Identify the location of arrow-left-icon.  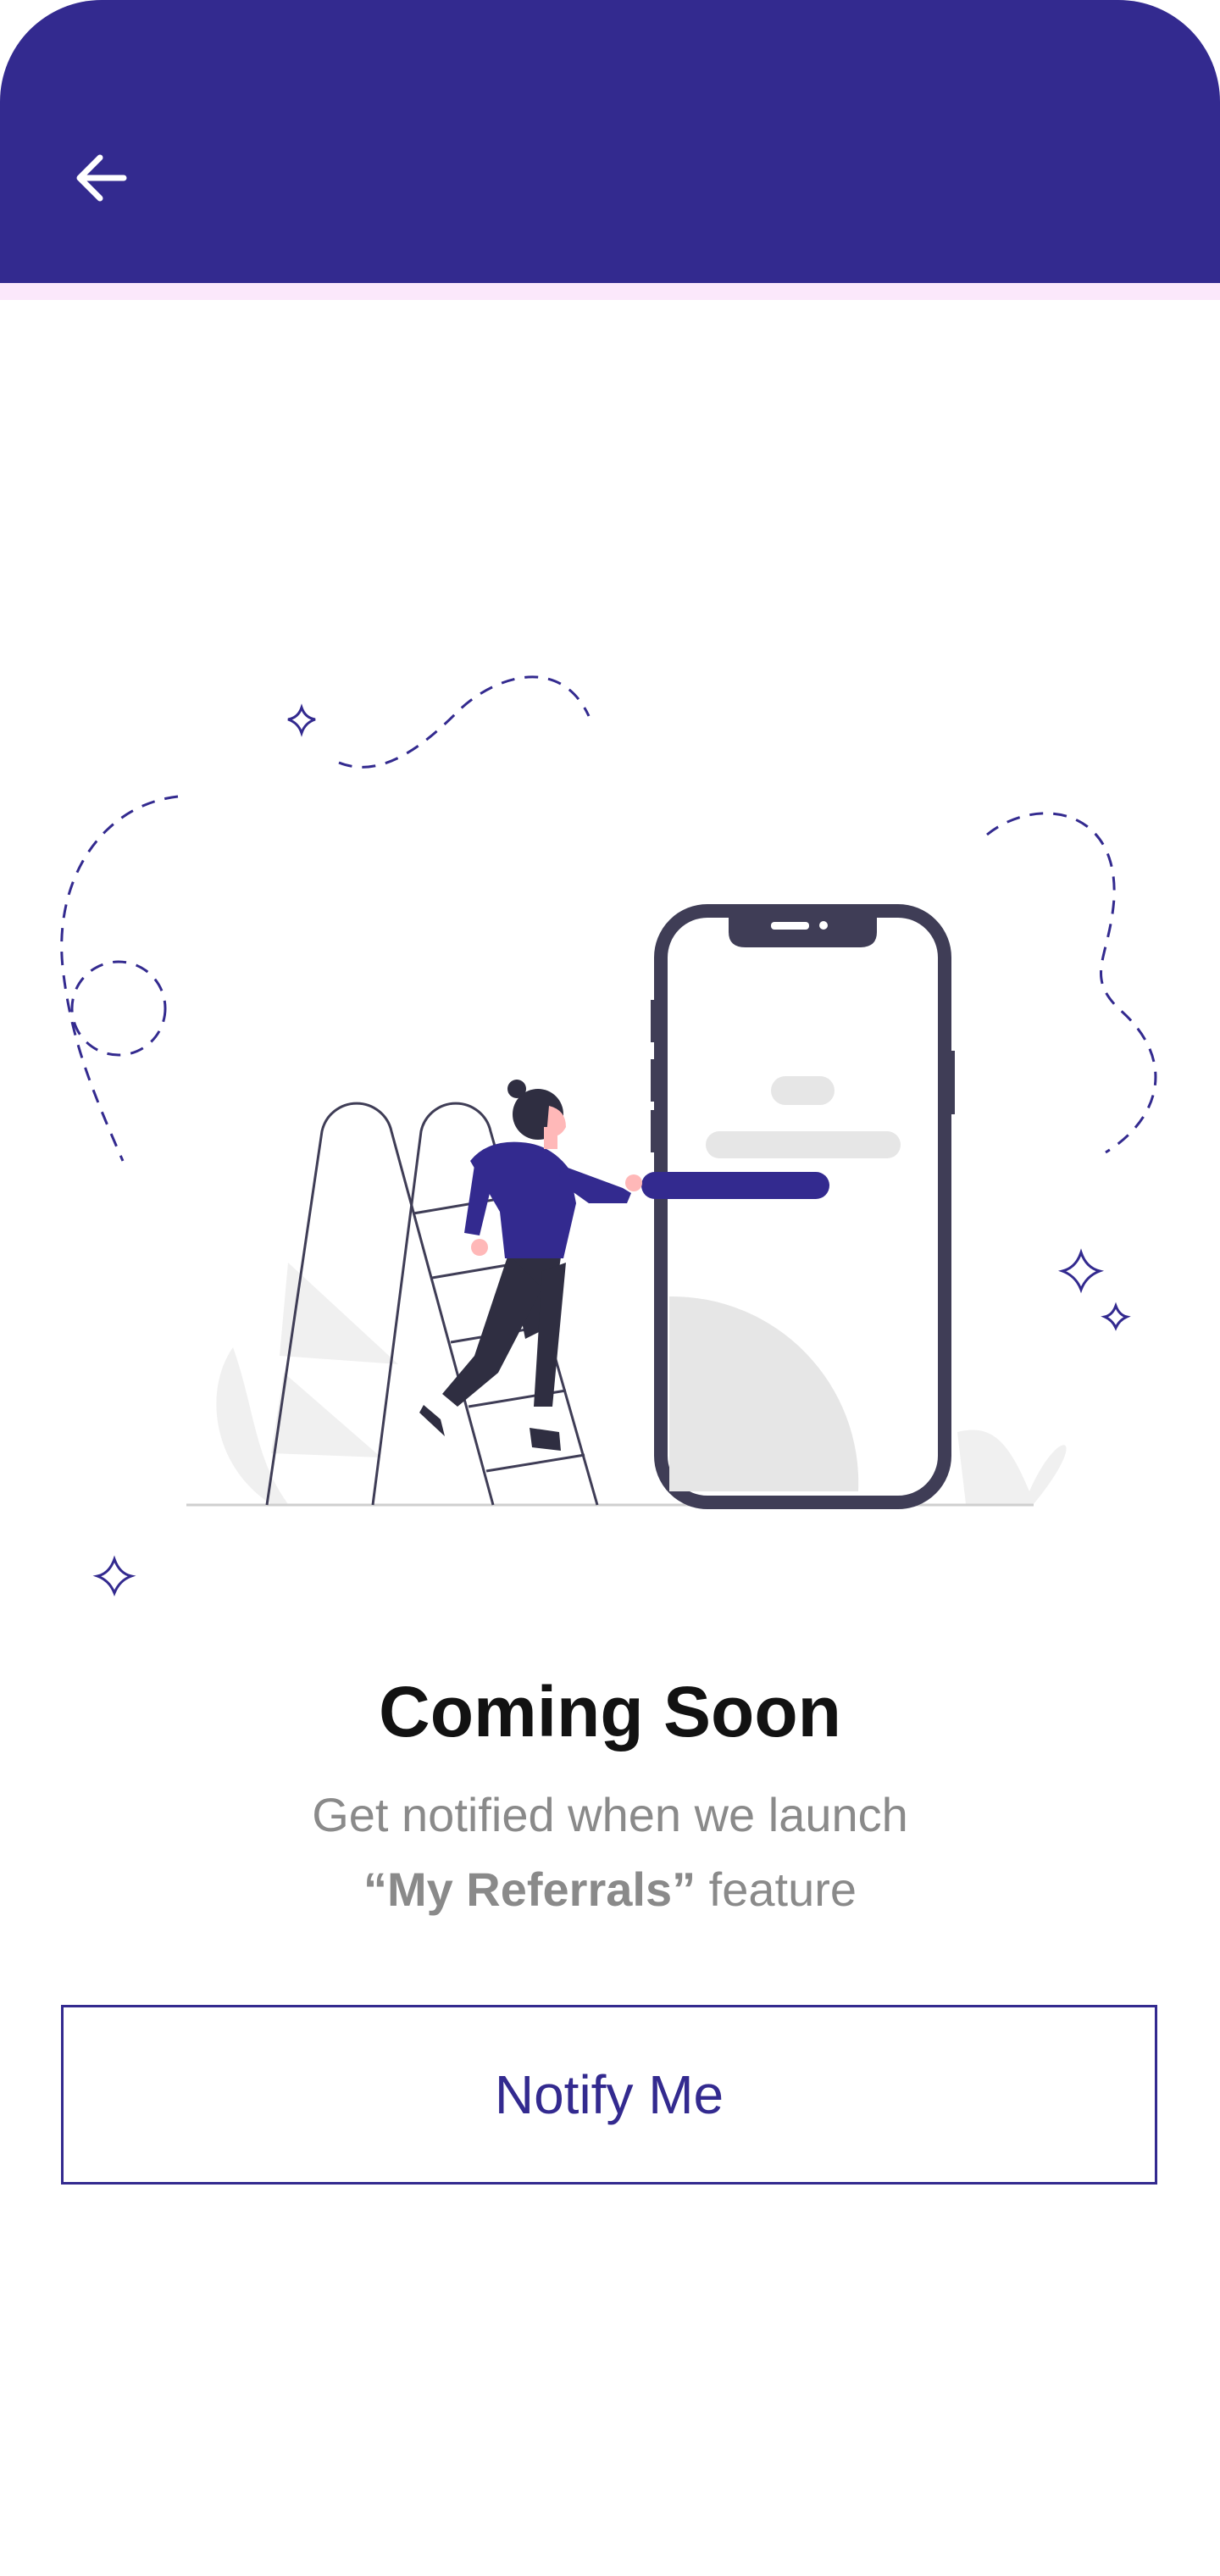
(101, 178).